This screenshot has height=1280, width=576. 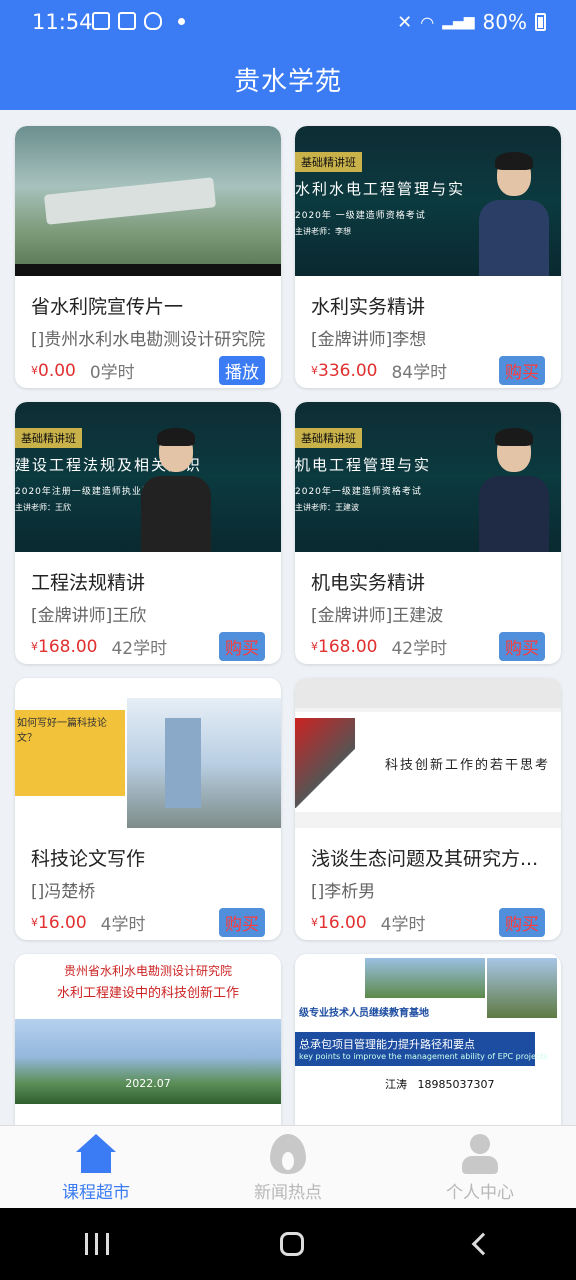 What do you see at coordinates (419, 373) in the screenshot?
I see `course-hours: 84学时` at bounding box center [419, 373].